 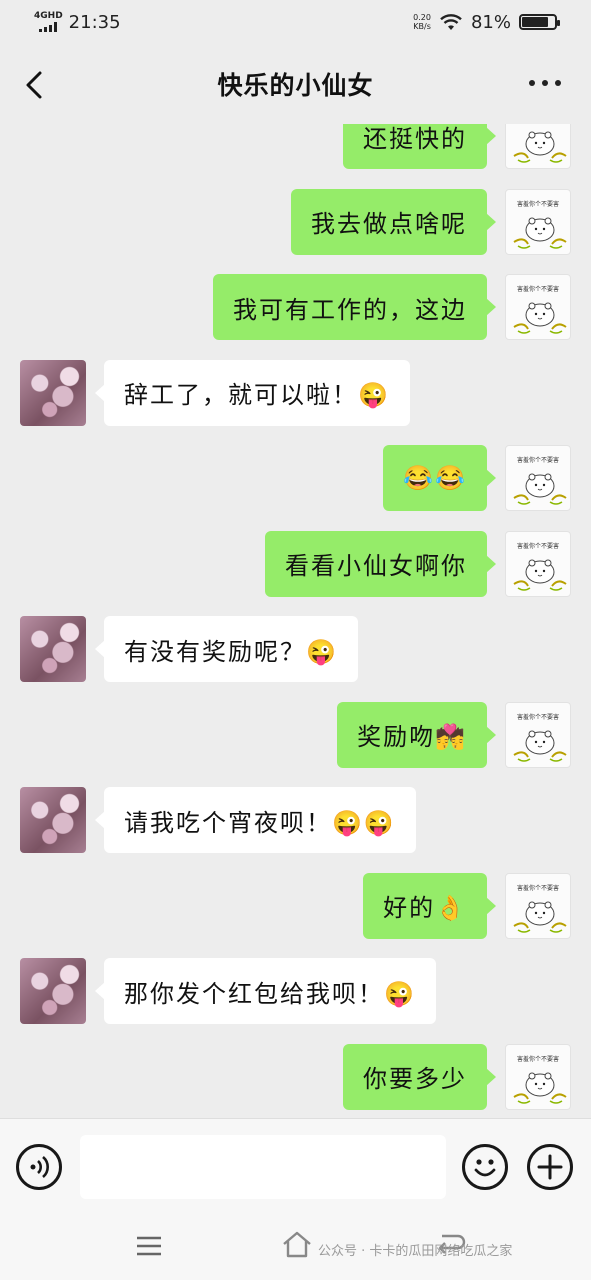 What do you see at coordinates (295, 734) in the screenshot?
I see `outgoing-message: 害羞你个不要害 奖励吻💏` at bounding box center [295, 734].